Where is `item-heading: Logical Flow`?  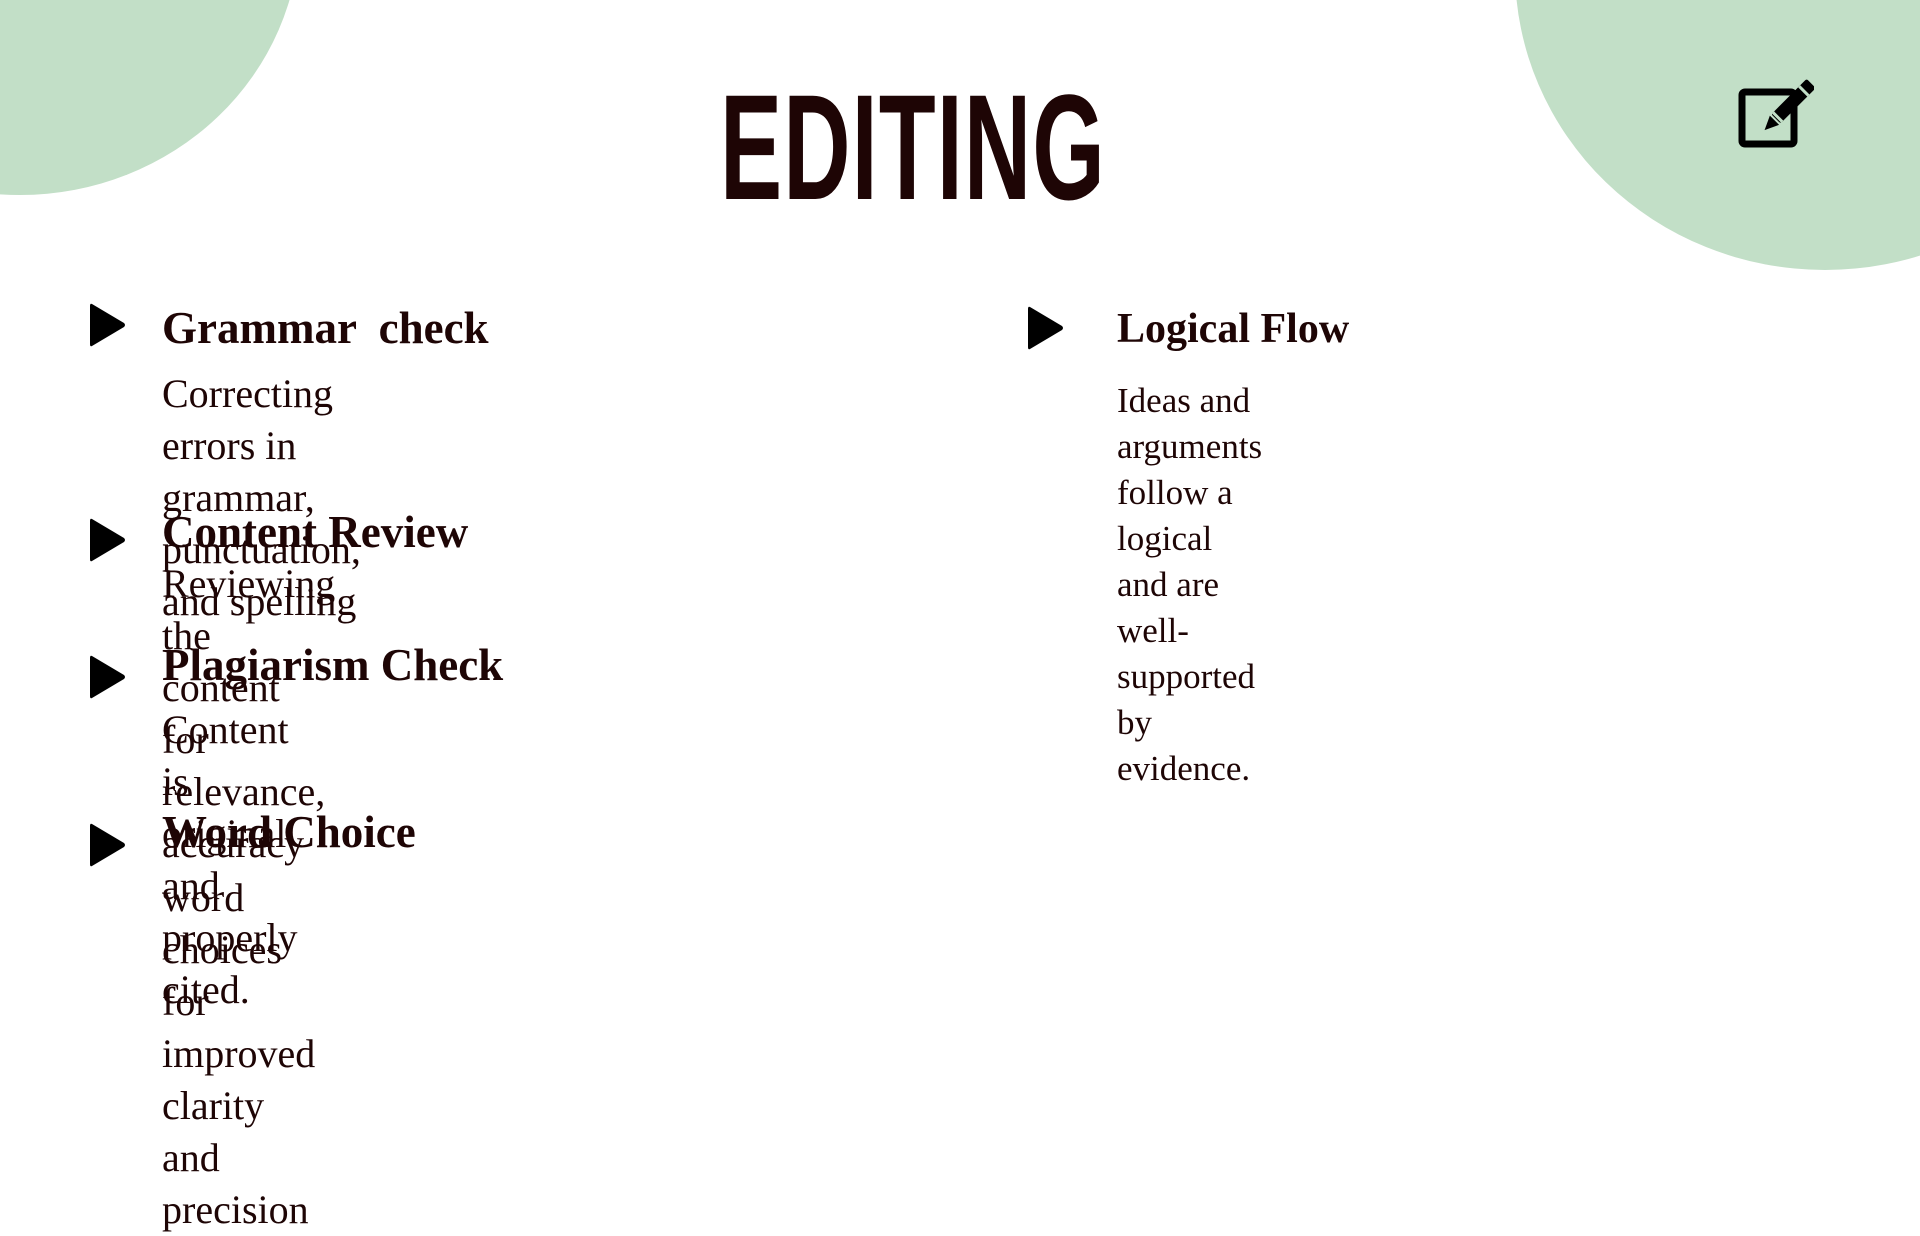
item-heading: Logical Flow is located at coordinates (1233, 329).